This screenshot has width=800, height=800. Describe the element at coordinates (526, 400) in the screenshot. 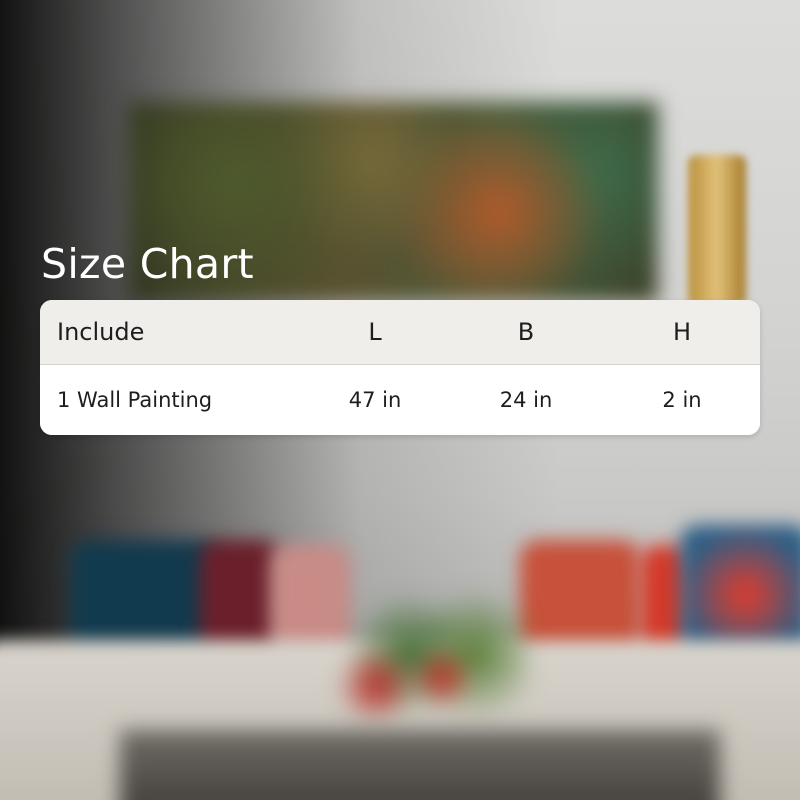

I see `cell-breadth: 24 in` at that location.